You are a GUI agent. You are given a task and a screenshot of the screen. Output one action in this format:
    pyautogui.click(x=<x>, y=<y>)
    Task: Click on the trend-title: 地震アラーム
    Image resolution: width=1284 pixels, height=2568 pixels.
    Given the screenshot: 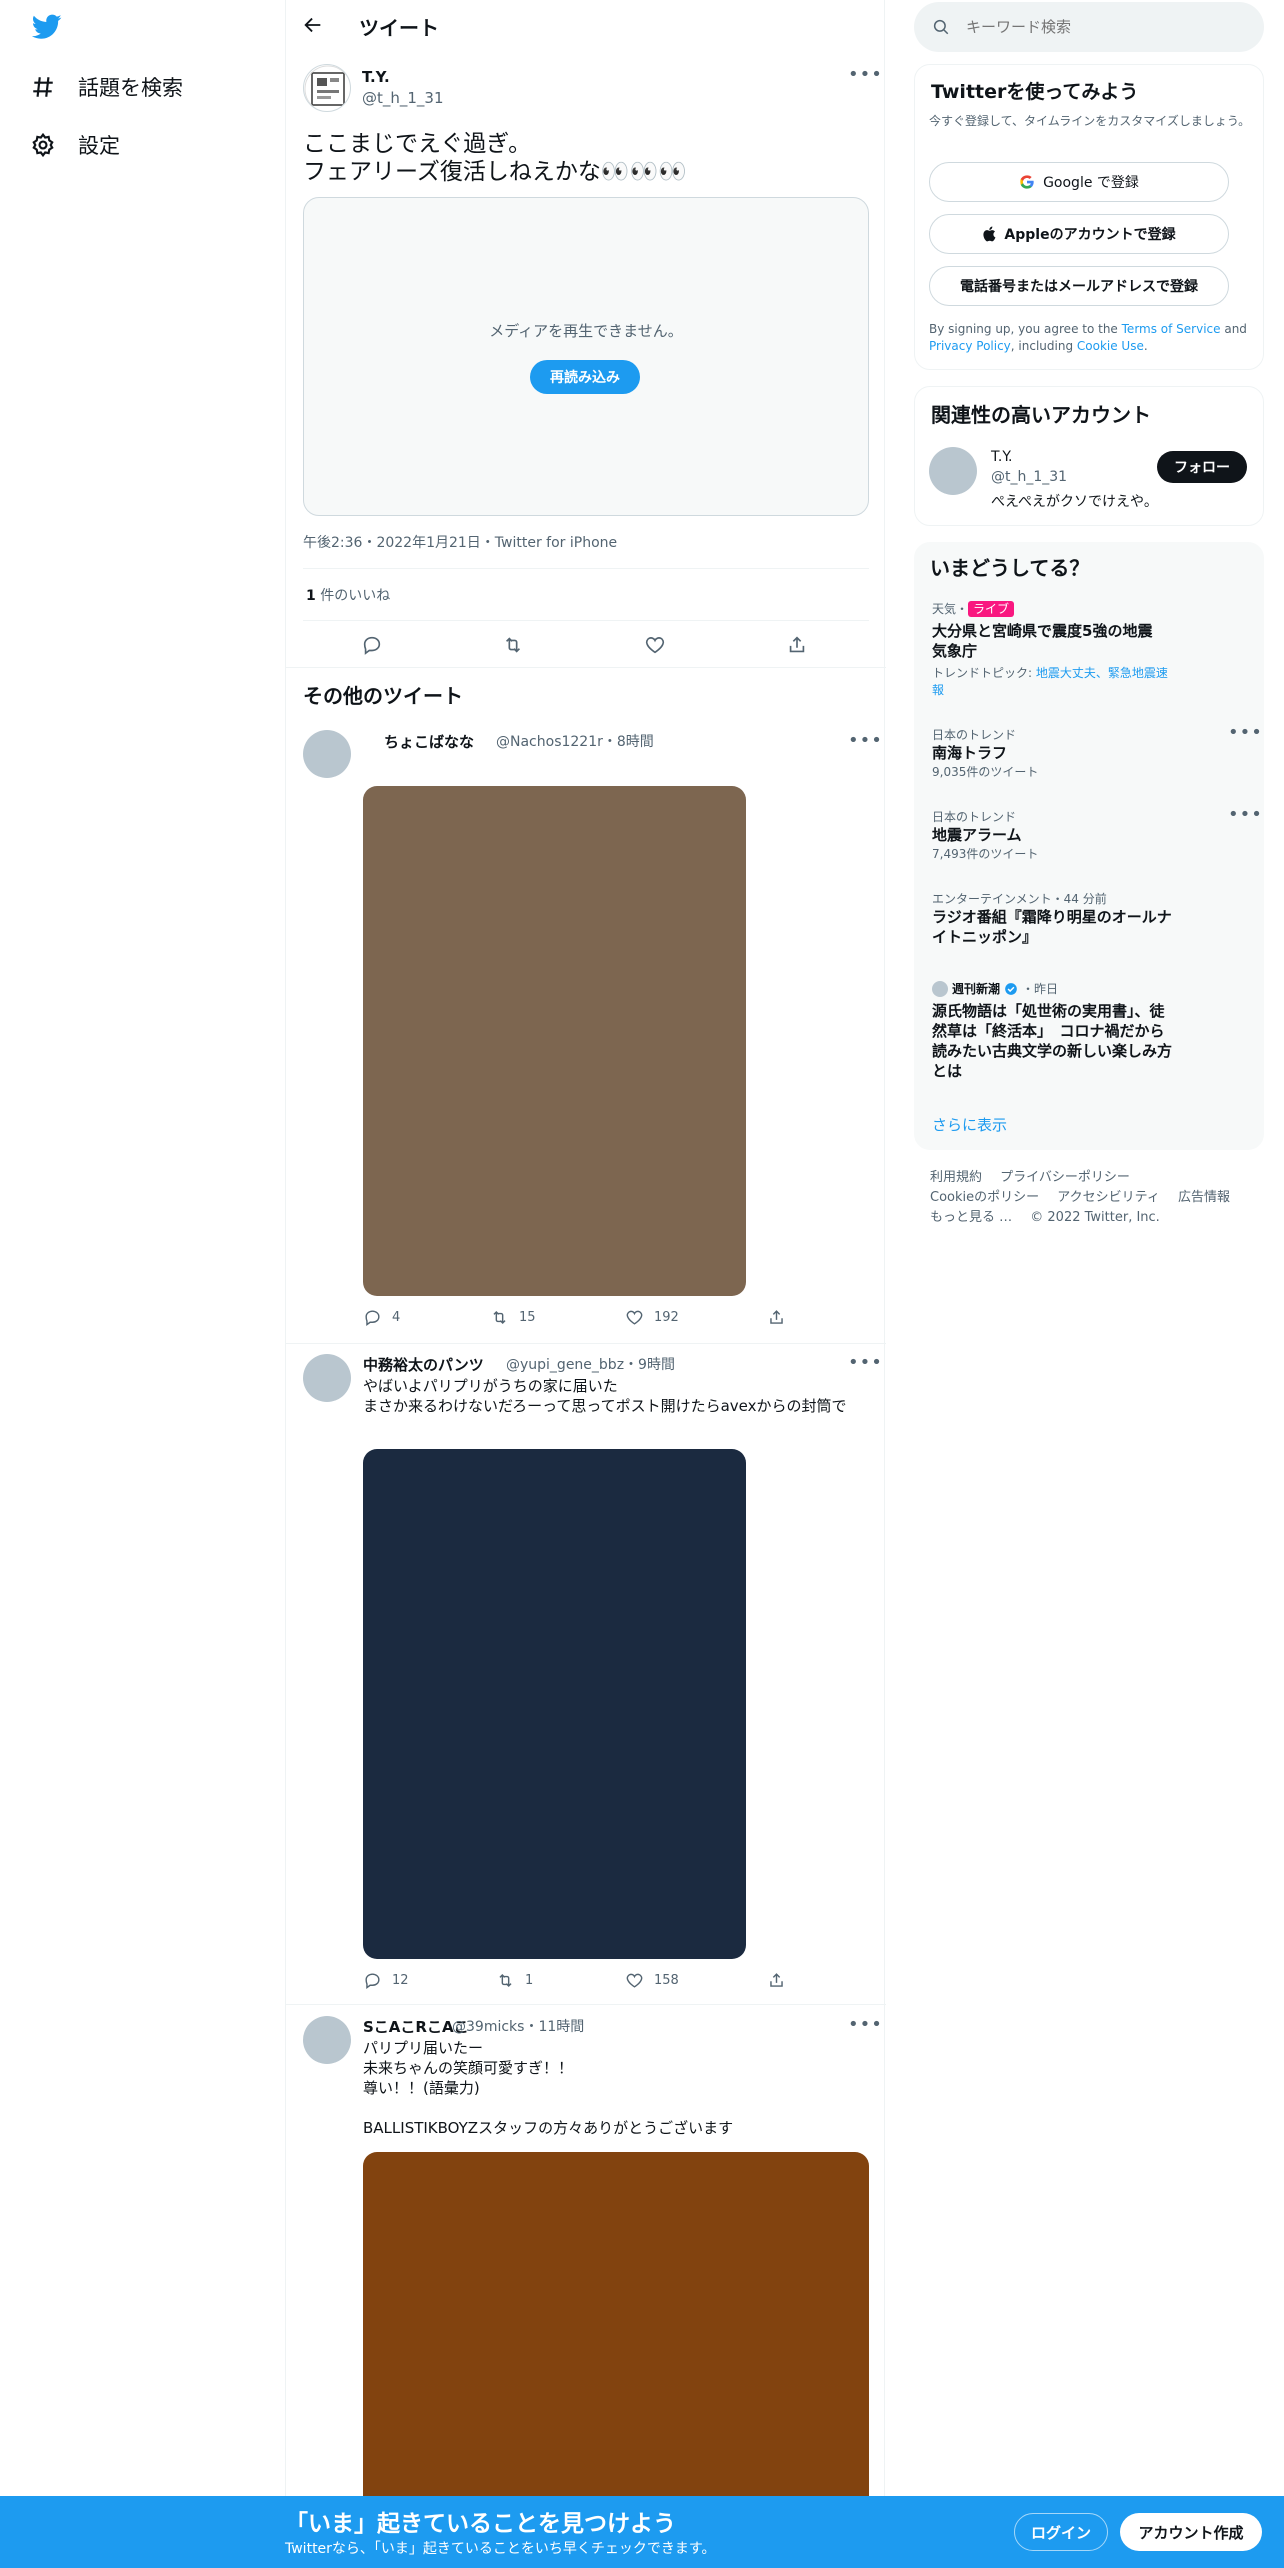 What is the action you would take?
    pyautogui.click(x=977, y=835)
    